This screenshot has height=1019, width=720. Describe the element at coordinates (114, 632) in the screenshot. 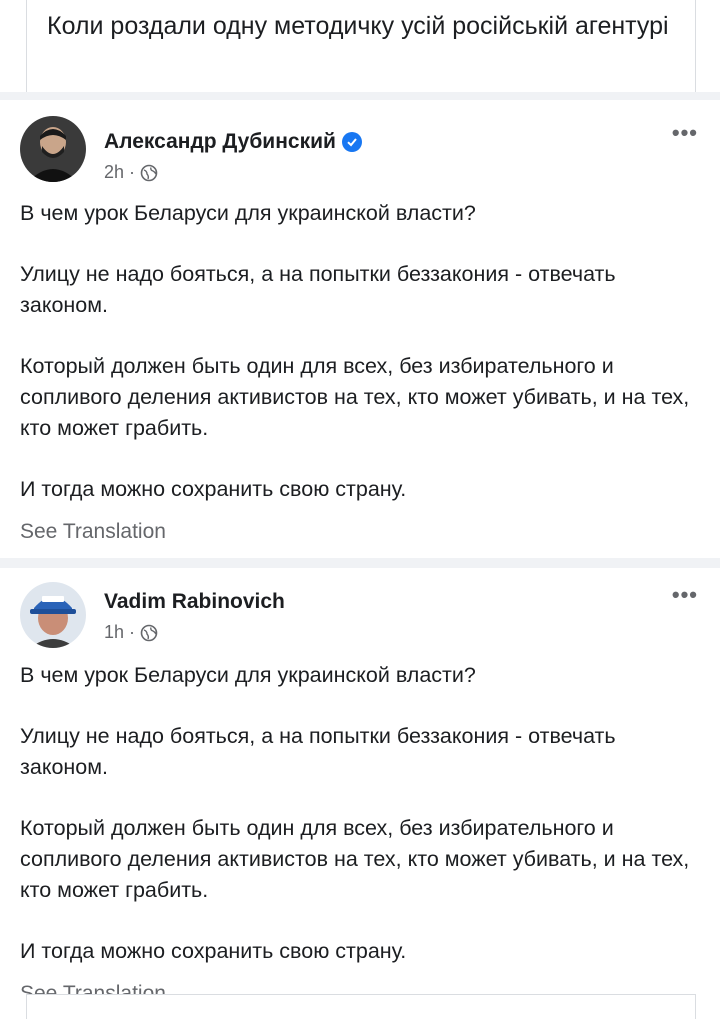

I see `post-time: 1h` at that location.